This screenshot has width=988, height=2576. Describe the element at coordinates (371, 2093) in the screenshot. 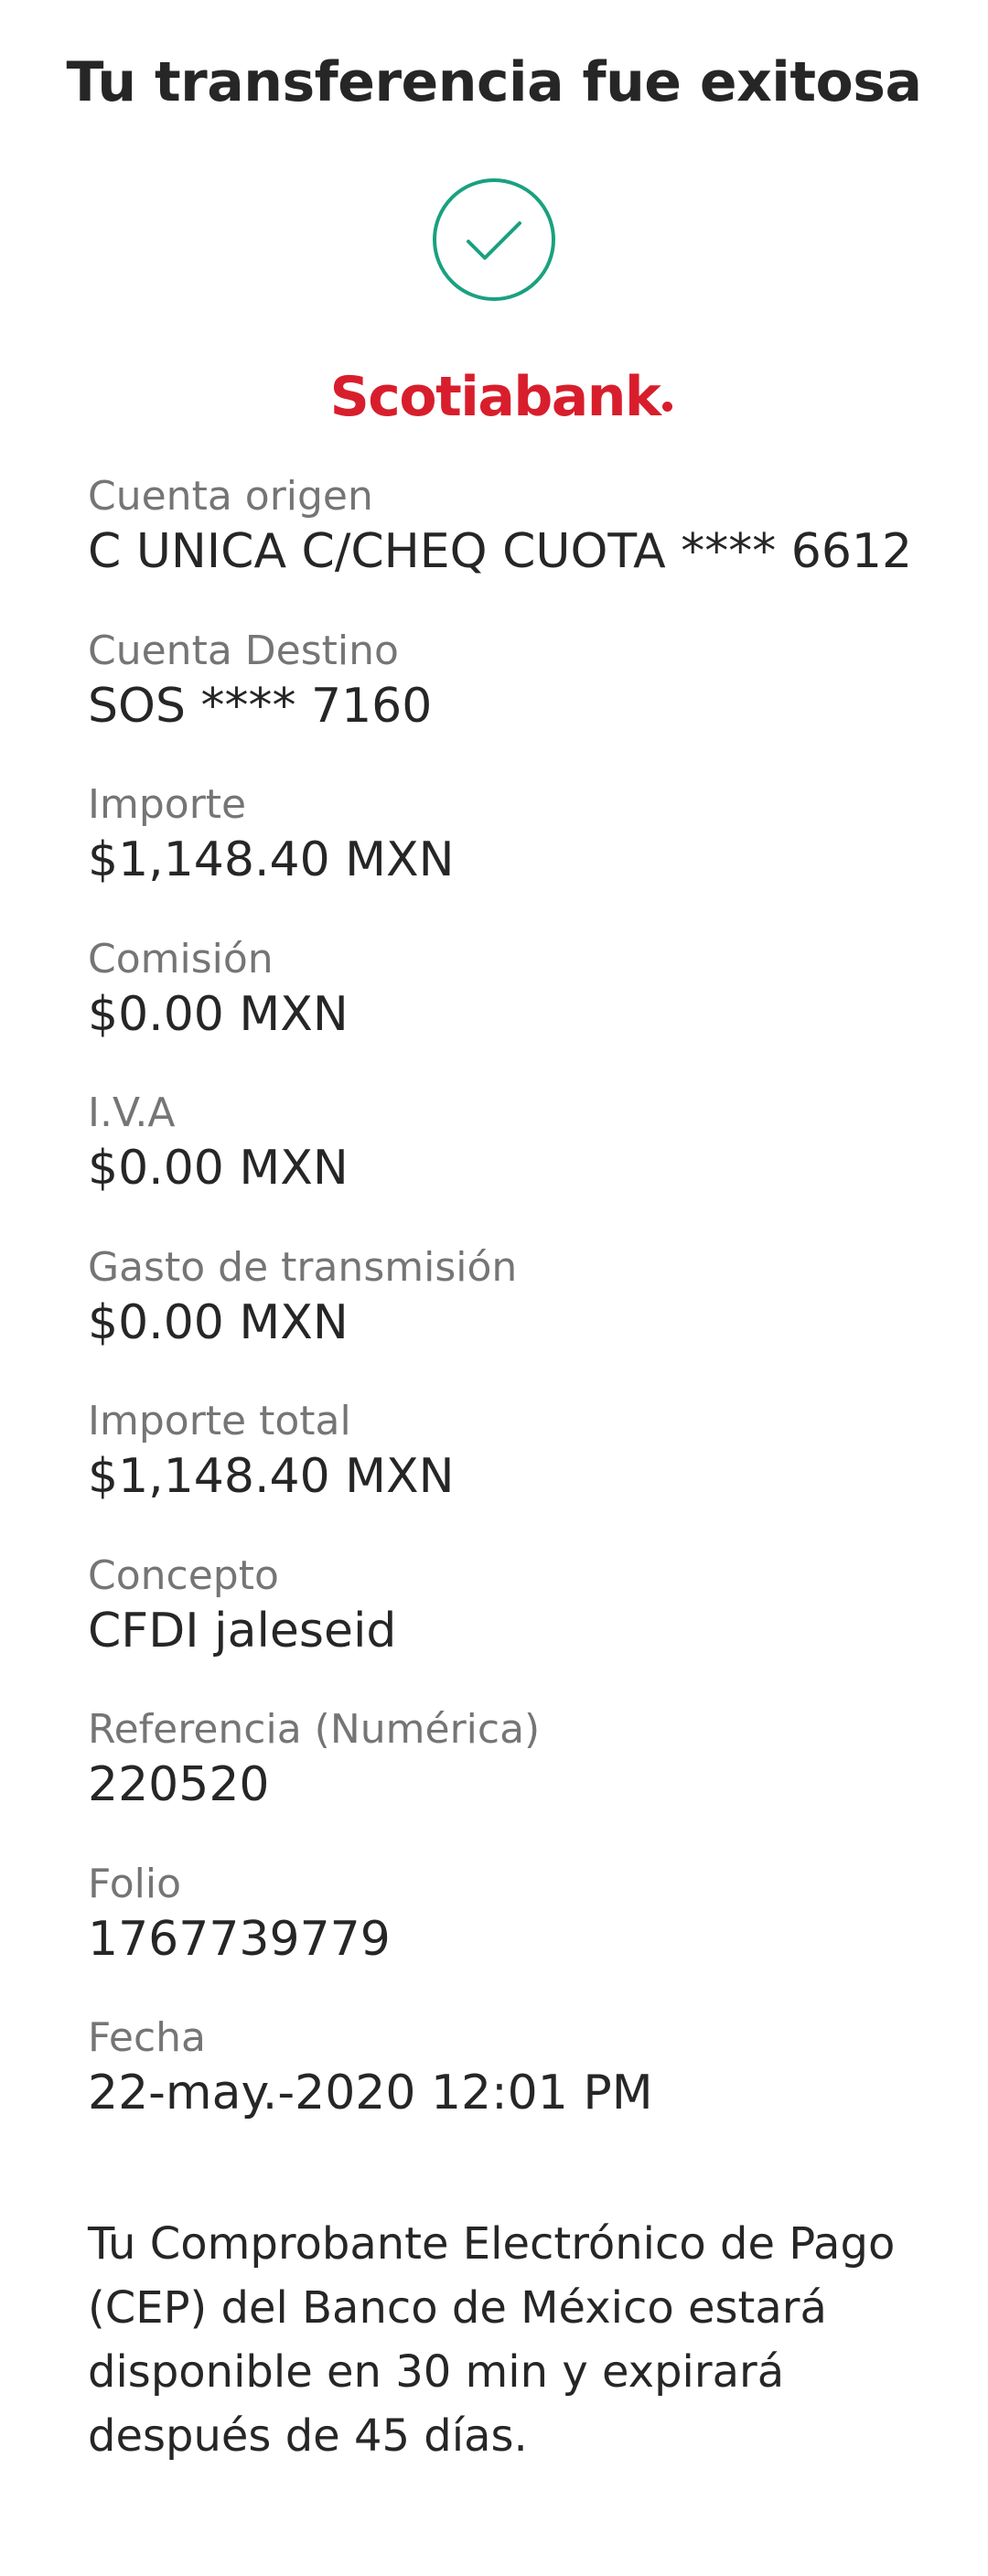

I see `field-value: 22-may.-2020 12:01 PM` at that location.